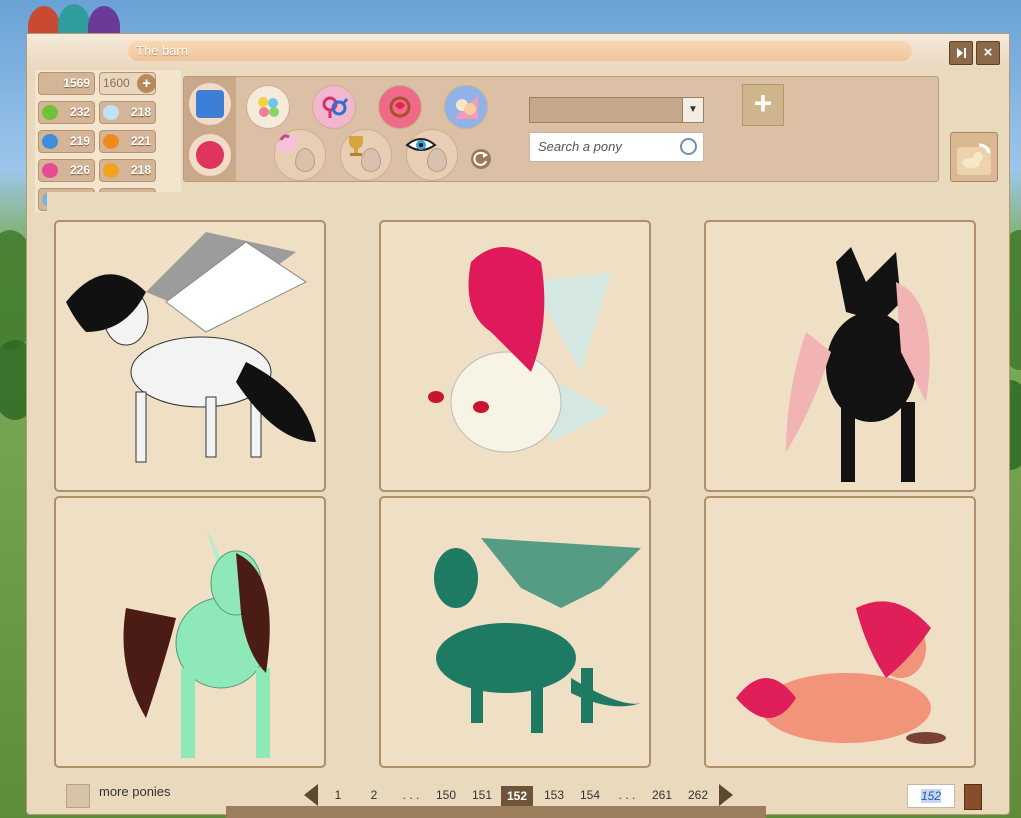  I want to click on folder-category-button, so click(210, 104).